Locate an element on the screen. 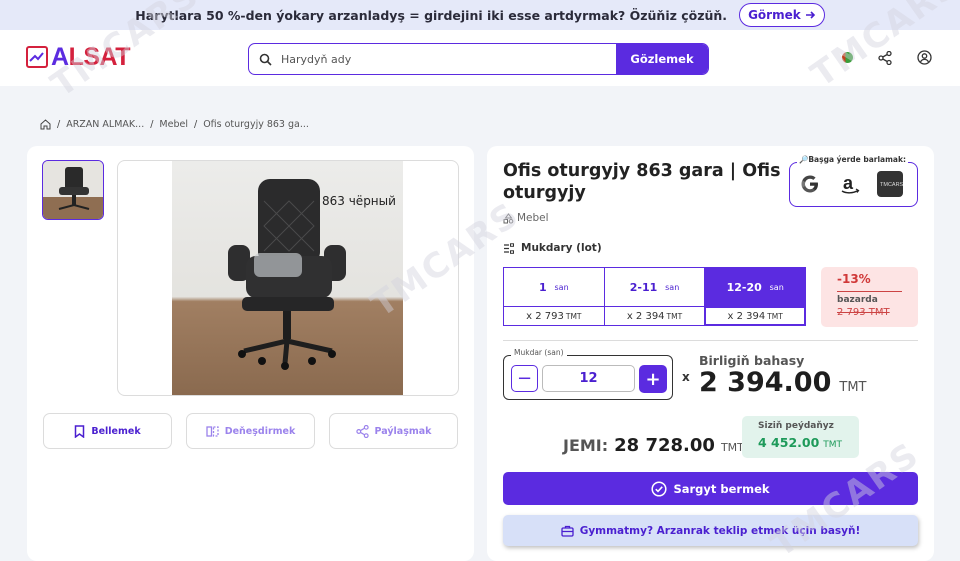 Image resolution: width=960 pixels, height=561 pixels. search-button: Gözlemek is located at coordinates (662, 59).